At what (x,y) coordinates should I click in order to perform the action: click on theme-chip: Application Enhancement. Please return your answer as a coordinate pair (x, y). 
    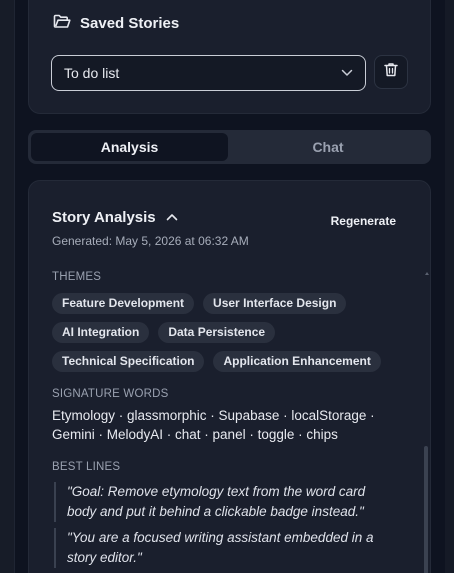
    Looking at the image, I should click on (297, 361).